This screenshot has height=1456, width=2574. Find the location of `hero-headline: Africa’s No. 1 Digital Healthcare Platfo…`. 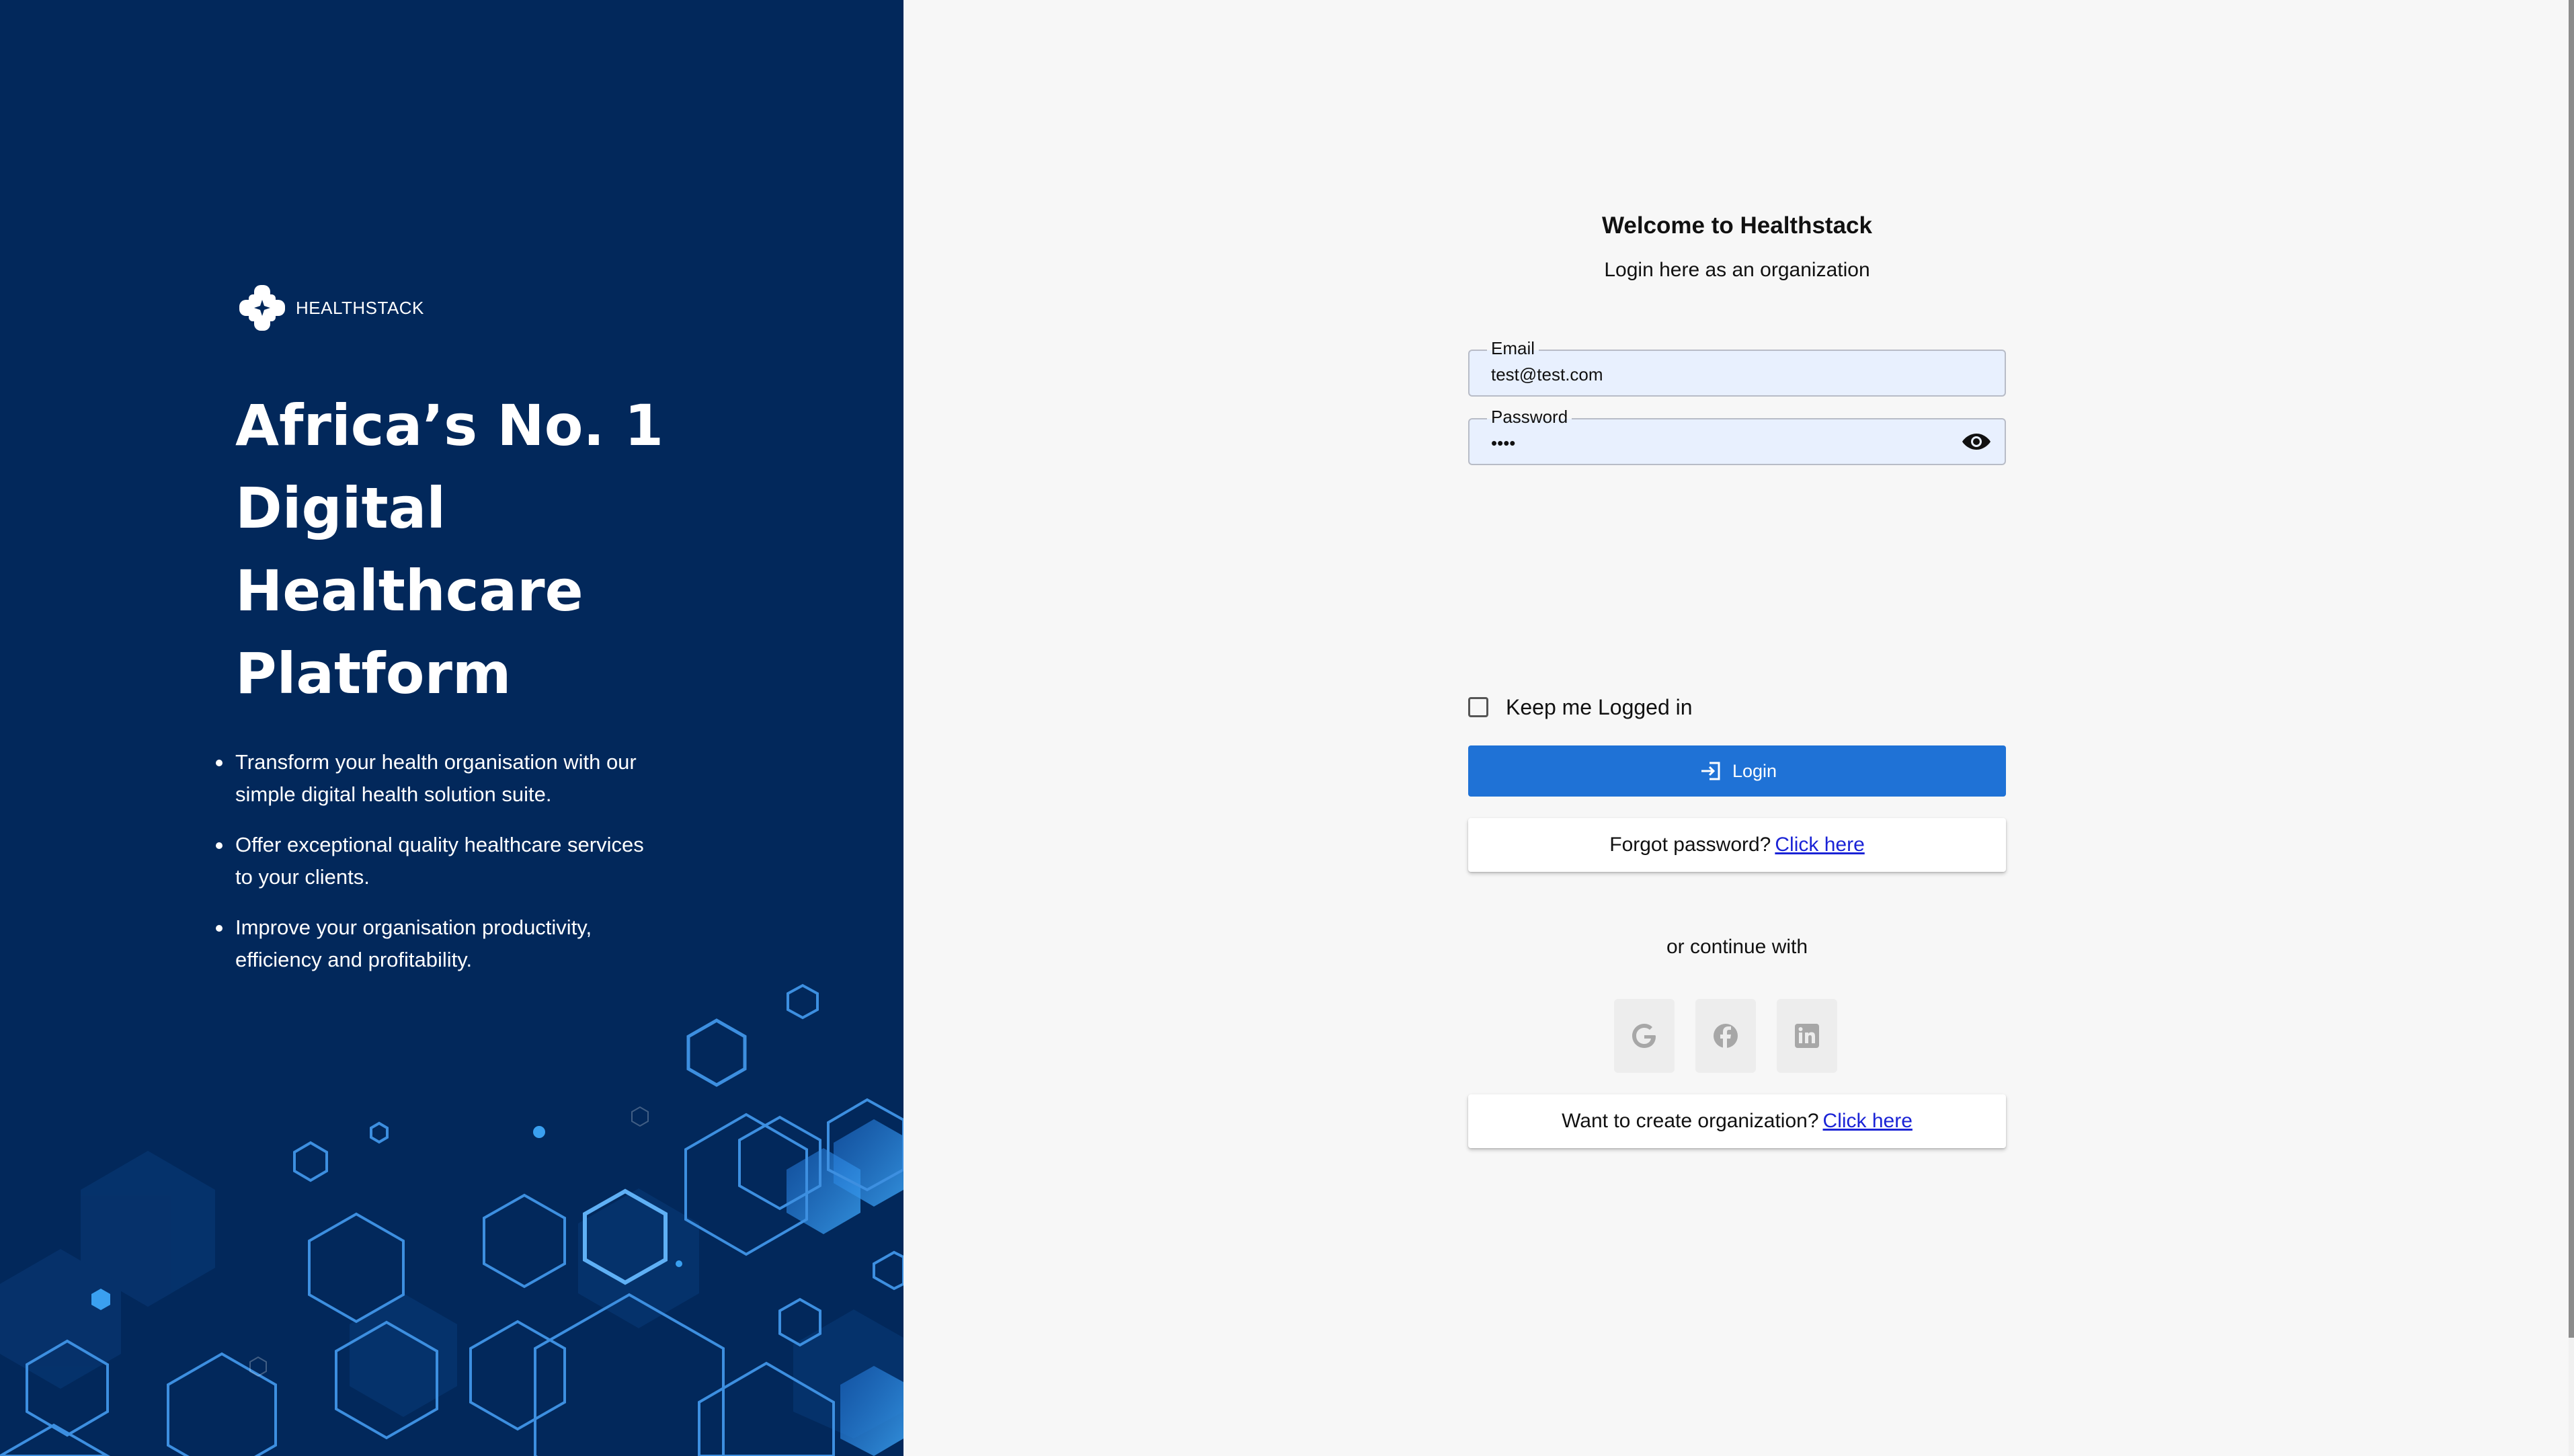

hero-headline: Africa’s No. 1 Digital Healthcare Platfo… is located at coordinates (470, 550).